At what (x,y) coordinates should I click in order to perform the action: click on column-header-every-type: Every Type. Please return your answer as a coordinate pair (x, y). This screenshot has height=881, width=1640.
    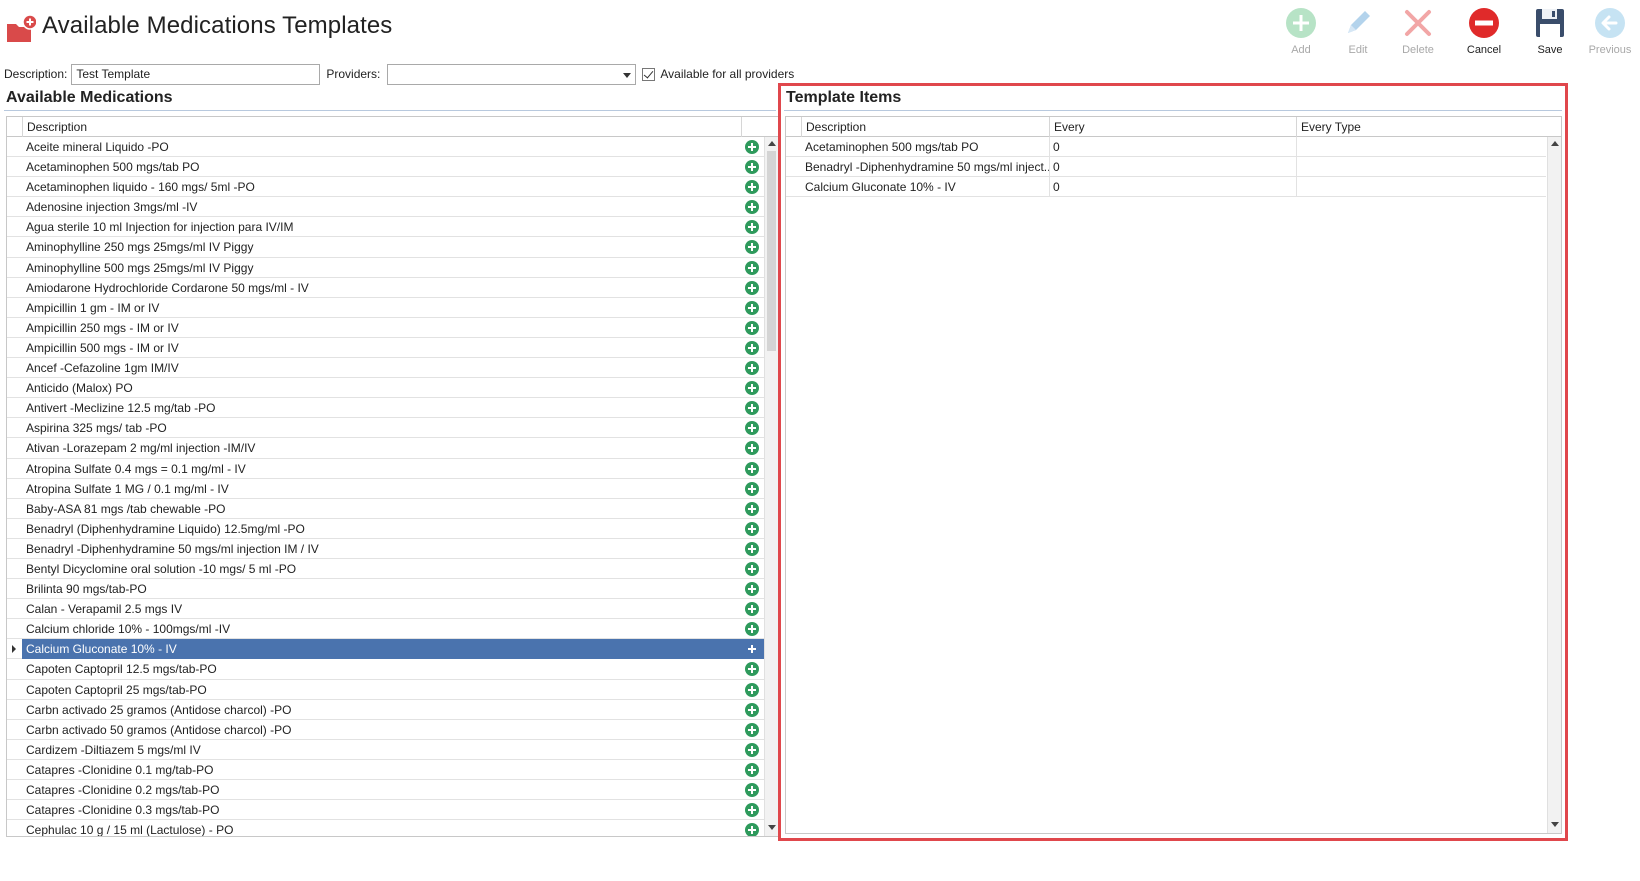
    Looking at the image, I should click on (1421, 127).